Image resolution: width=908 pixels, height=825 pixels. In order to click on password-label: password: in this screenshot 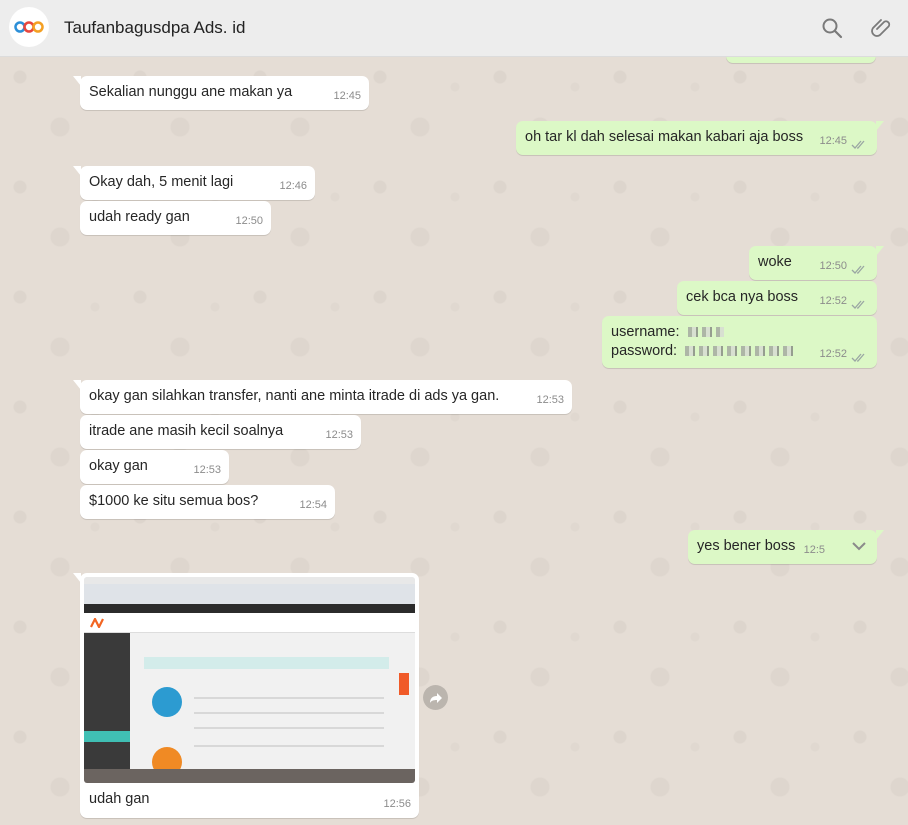, I will do `click(644, 351)`.